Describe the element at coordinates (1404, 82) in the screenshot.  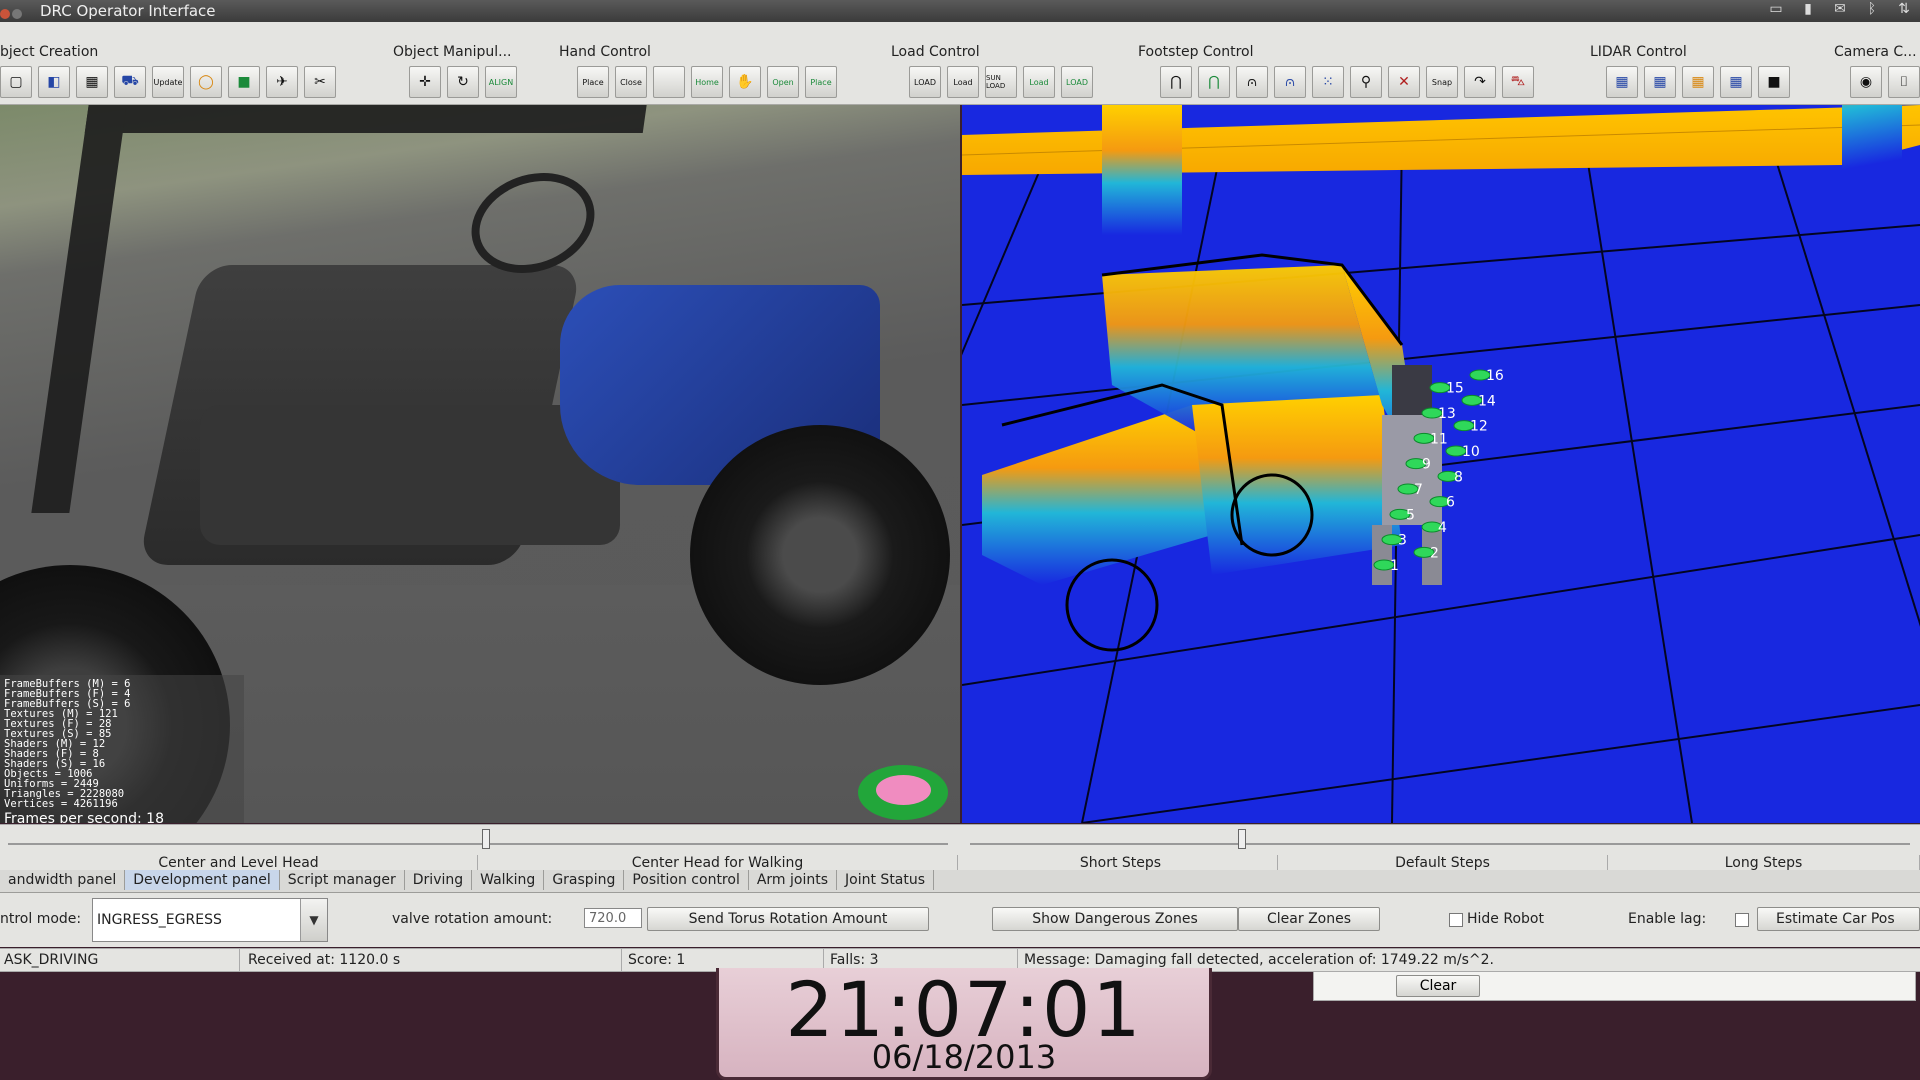
I see `cancel-steps-button: ✕` at that location.